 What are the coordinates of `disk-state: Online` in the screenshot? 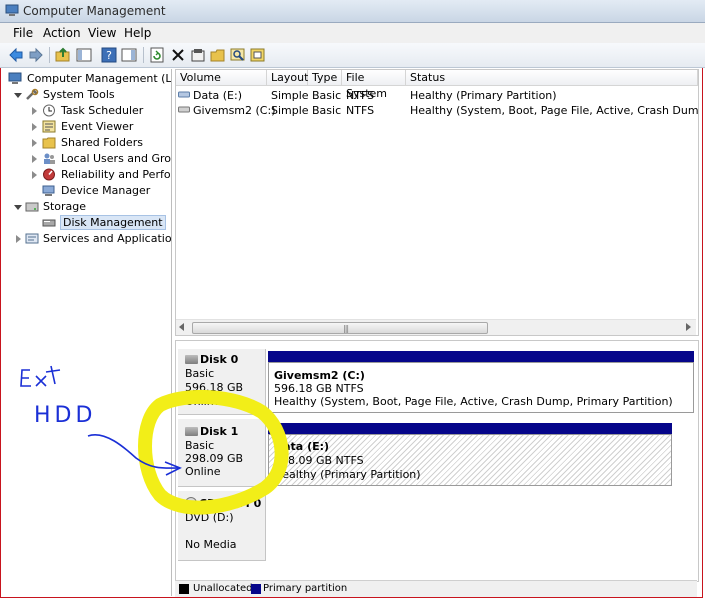 It's located at (203, 401).